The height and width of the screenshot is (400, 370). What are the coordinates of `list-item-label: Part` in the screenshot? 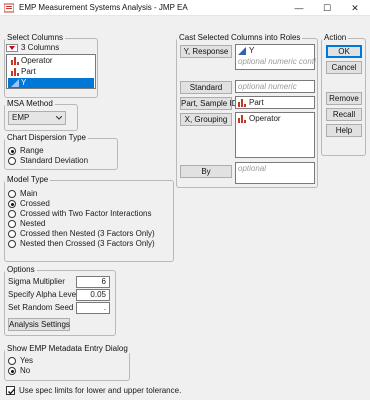 It's located at (28, 71).